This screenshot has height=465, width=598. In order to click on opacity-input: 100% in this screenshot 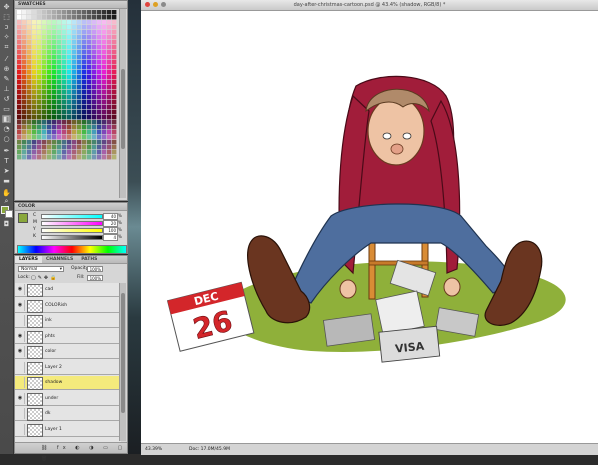, I will do `click(95, 269)`.